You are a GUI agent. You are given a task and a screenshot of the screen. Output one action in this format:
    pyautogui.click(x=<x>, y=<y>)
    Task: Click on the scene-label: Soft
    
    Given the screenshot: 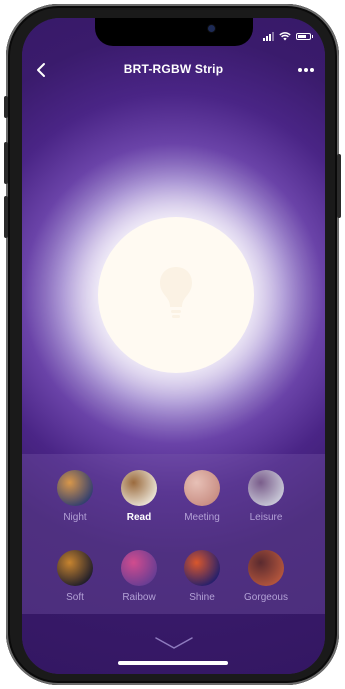 What is the action you would take?
    pyautogui.click(x=75, y=597)
    